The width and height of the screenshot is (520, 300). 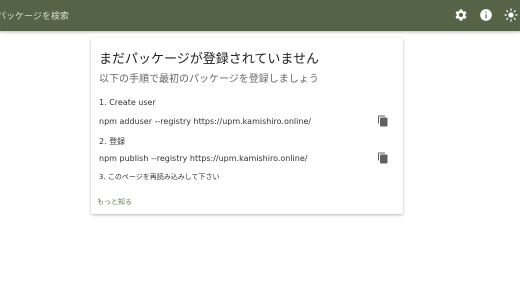 I want to click on learn-more-link: もっと知る, so click(x=114, y=202).